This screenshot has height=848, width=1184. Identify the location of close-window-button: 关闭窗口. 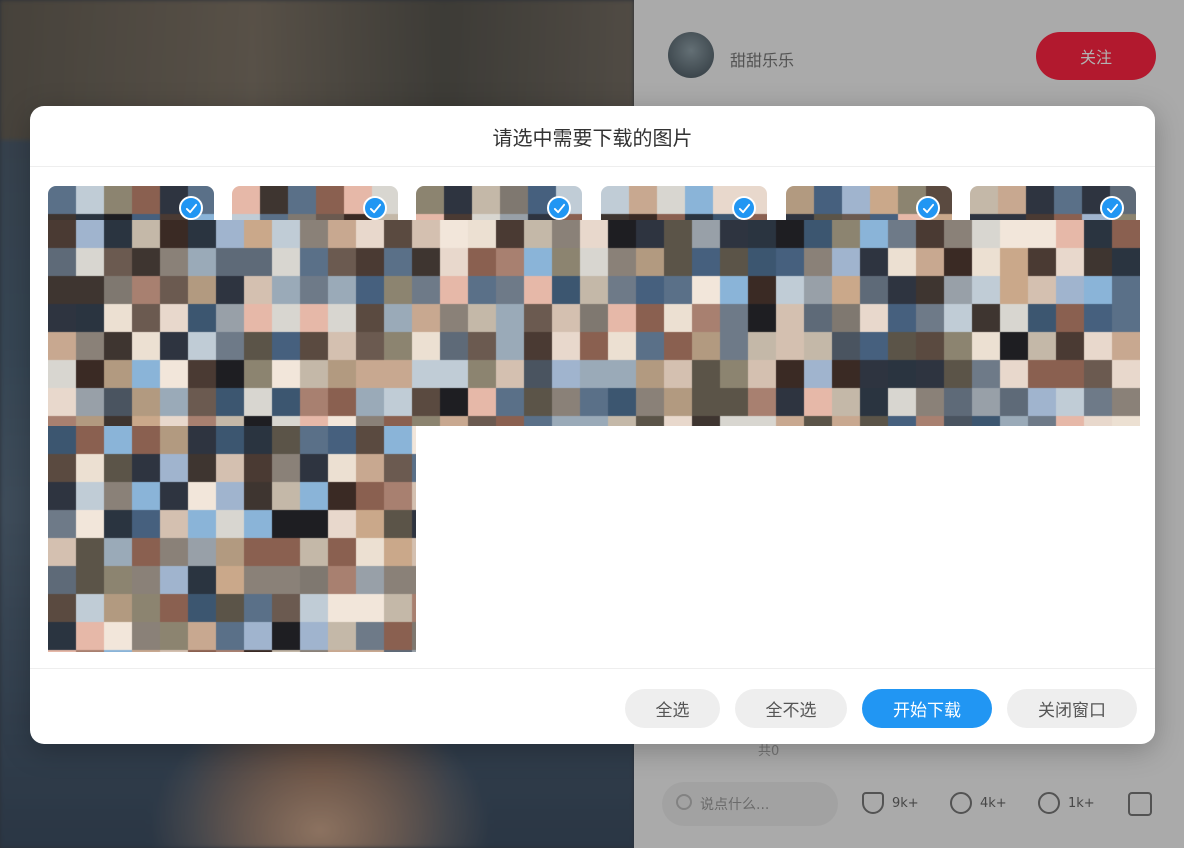
(1072, 708).